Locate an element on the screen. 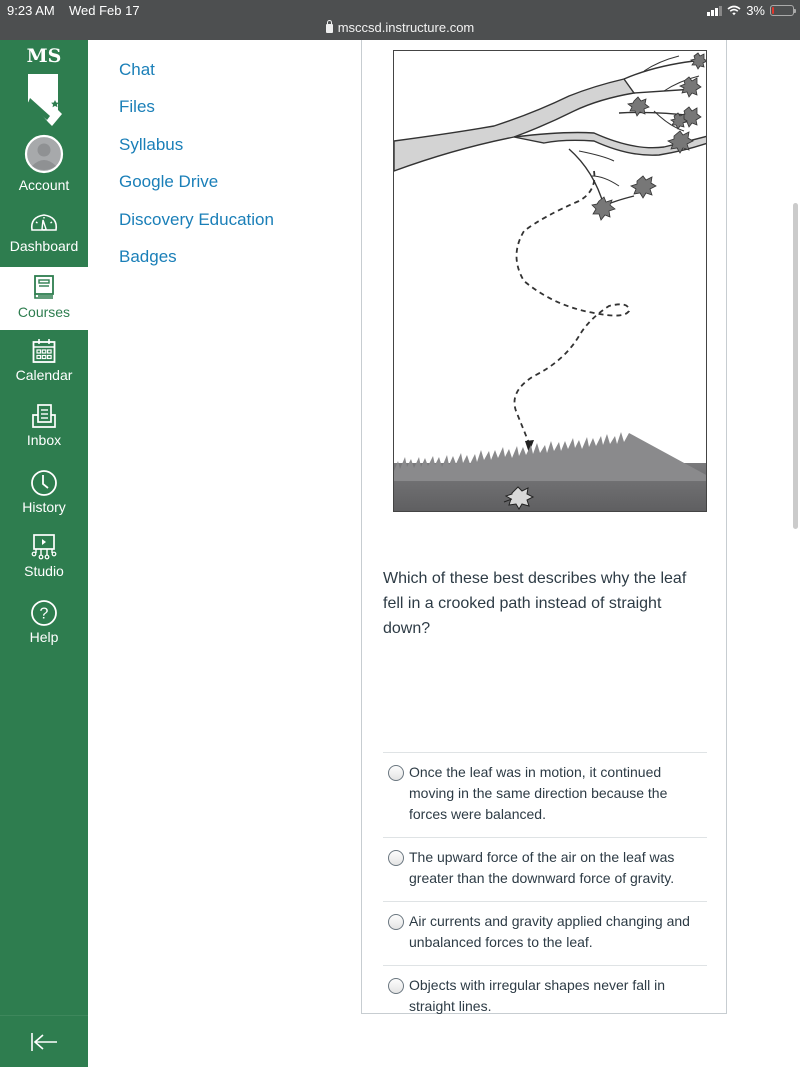  nav-item-account: Account is located at coordinates (44, 165).